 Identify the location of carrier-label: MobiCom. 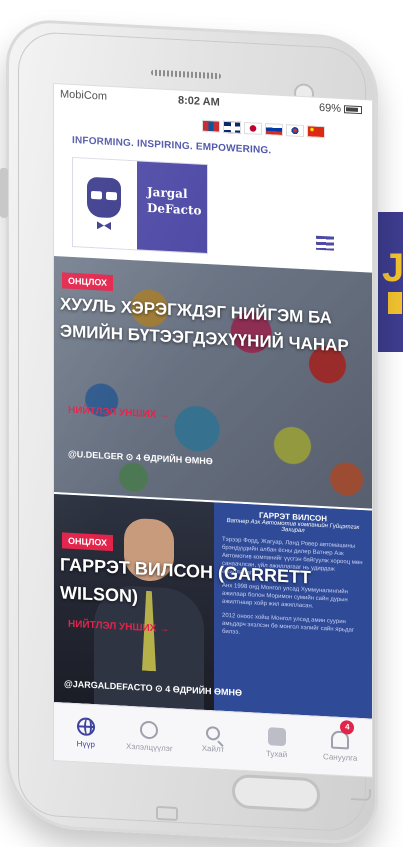
(84, 95).